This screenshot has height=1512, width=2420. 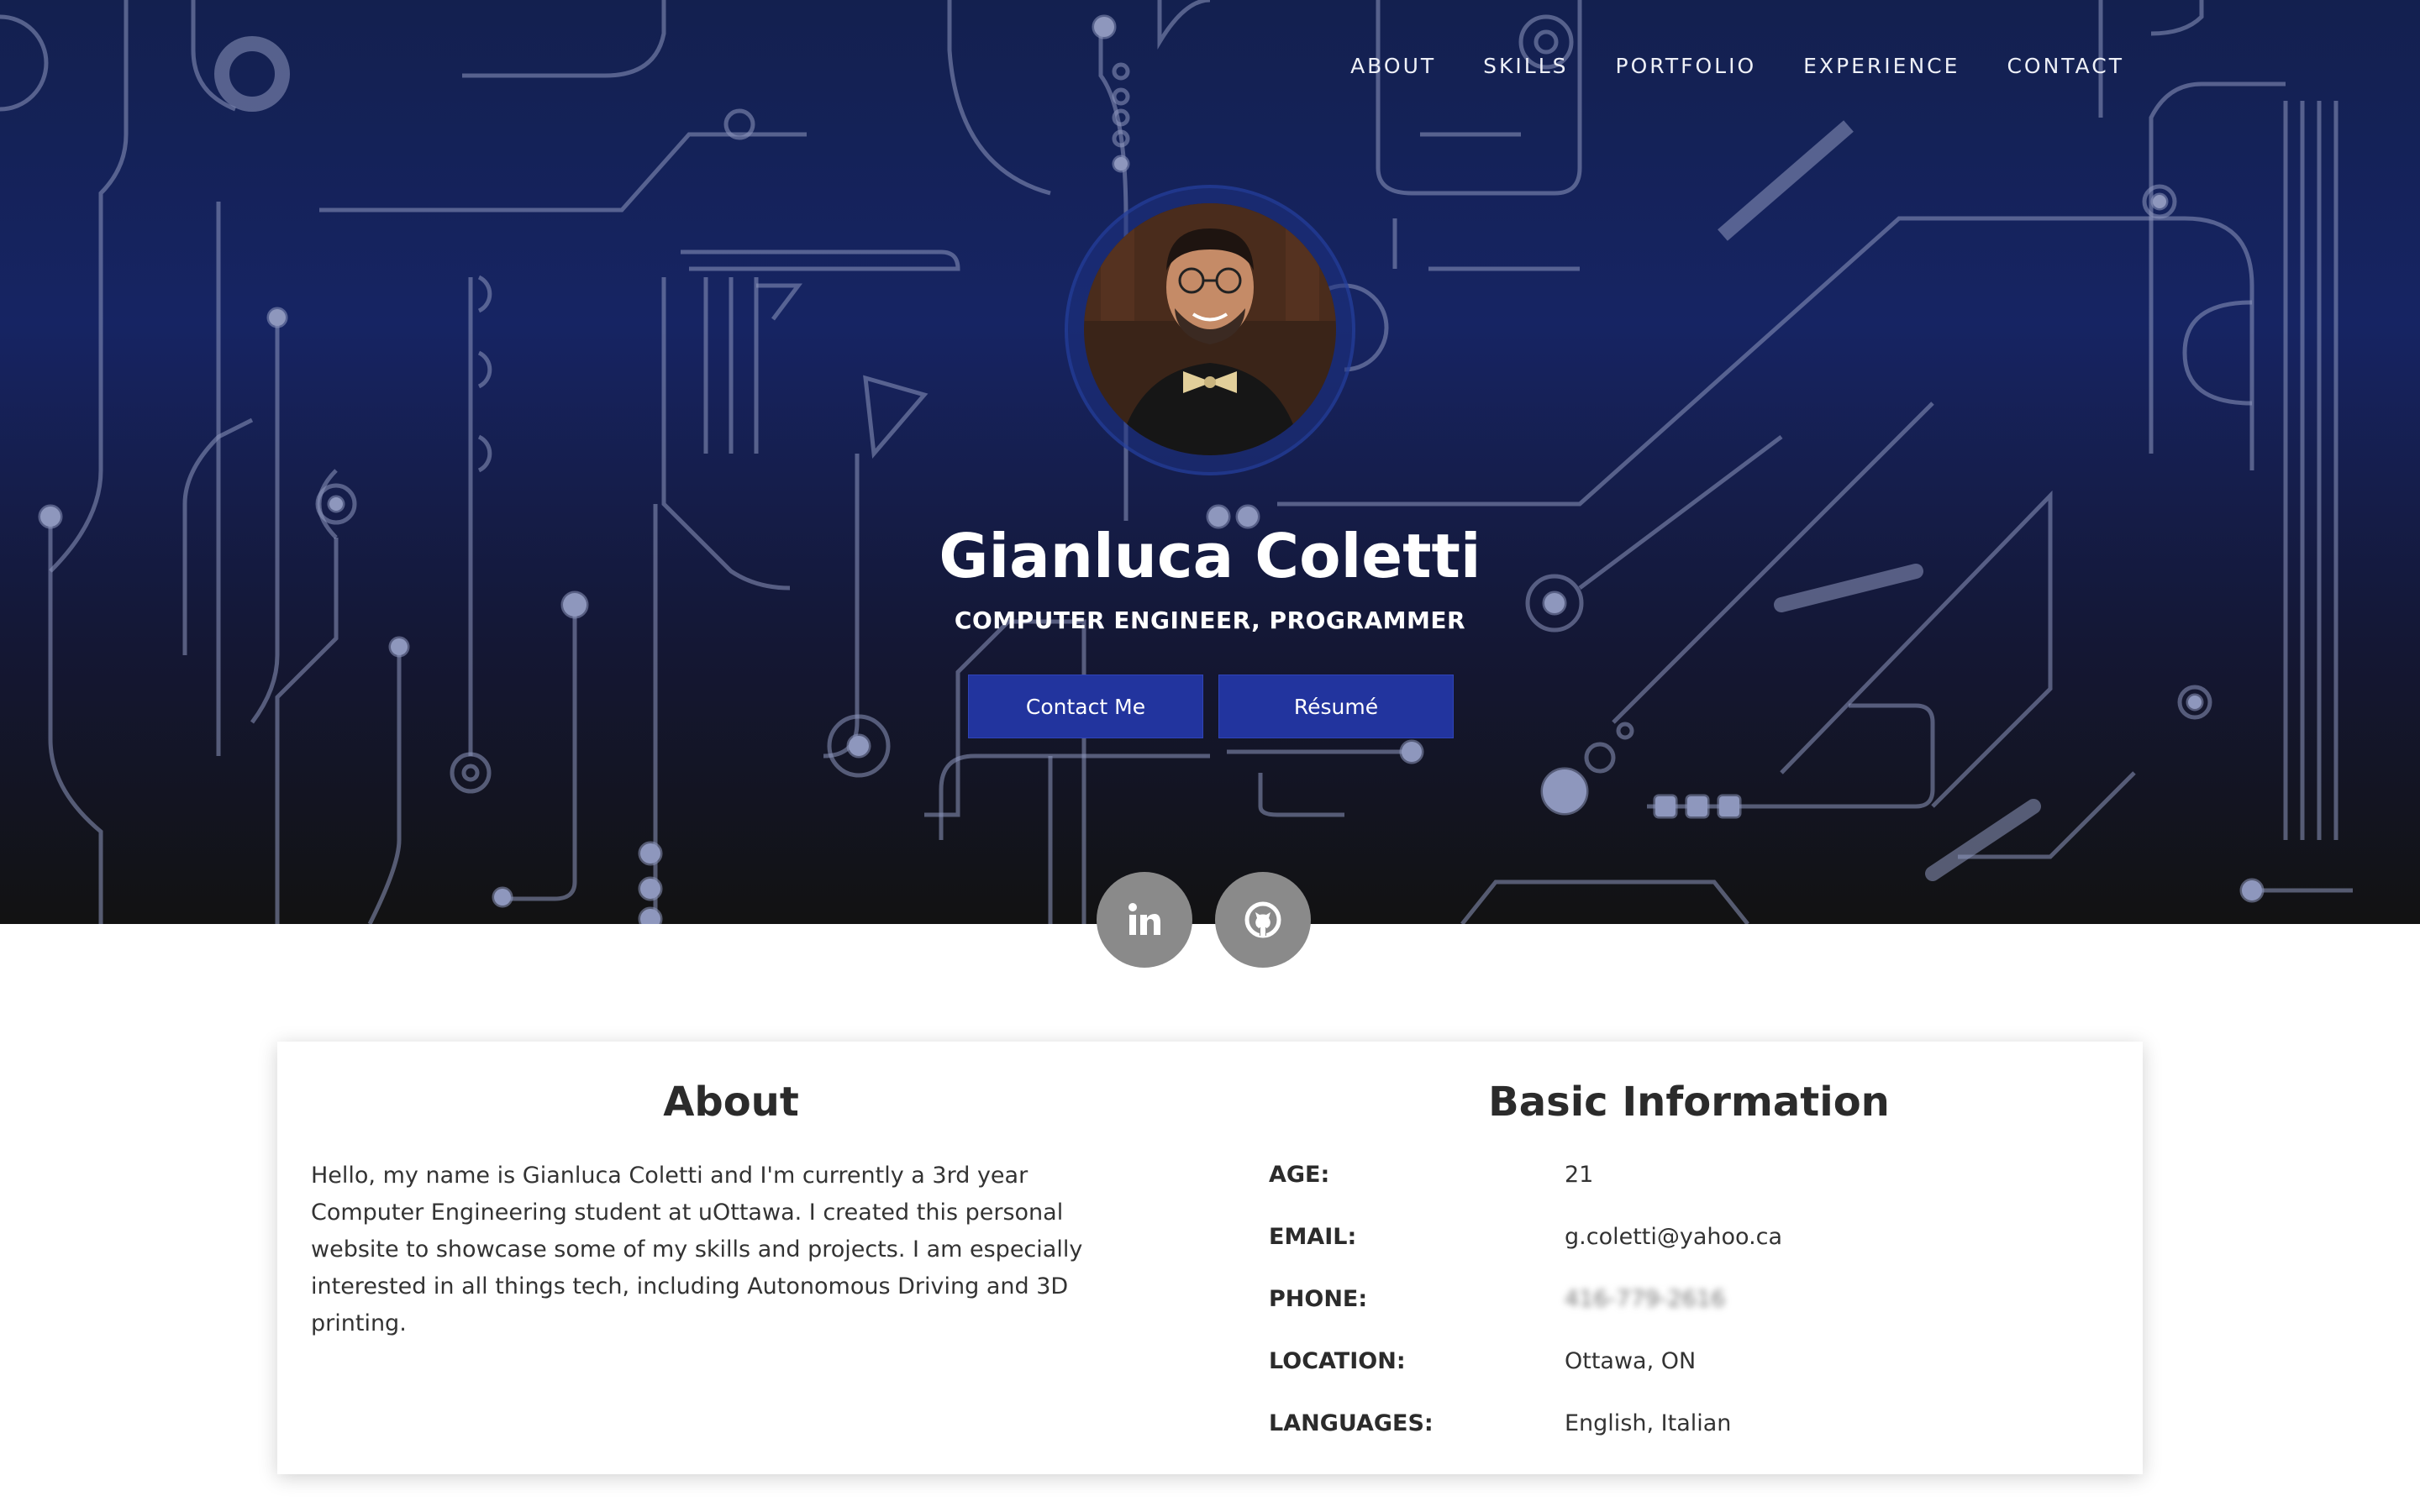 What do you see at coordinates (1689, 1102) in the screenshot?
I see `basic-info-heading: Basic Information` at bounding box center [1689, 1102].